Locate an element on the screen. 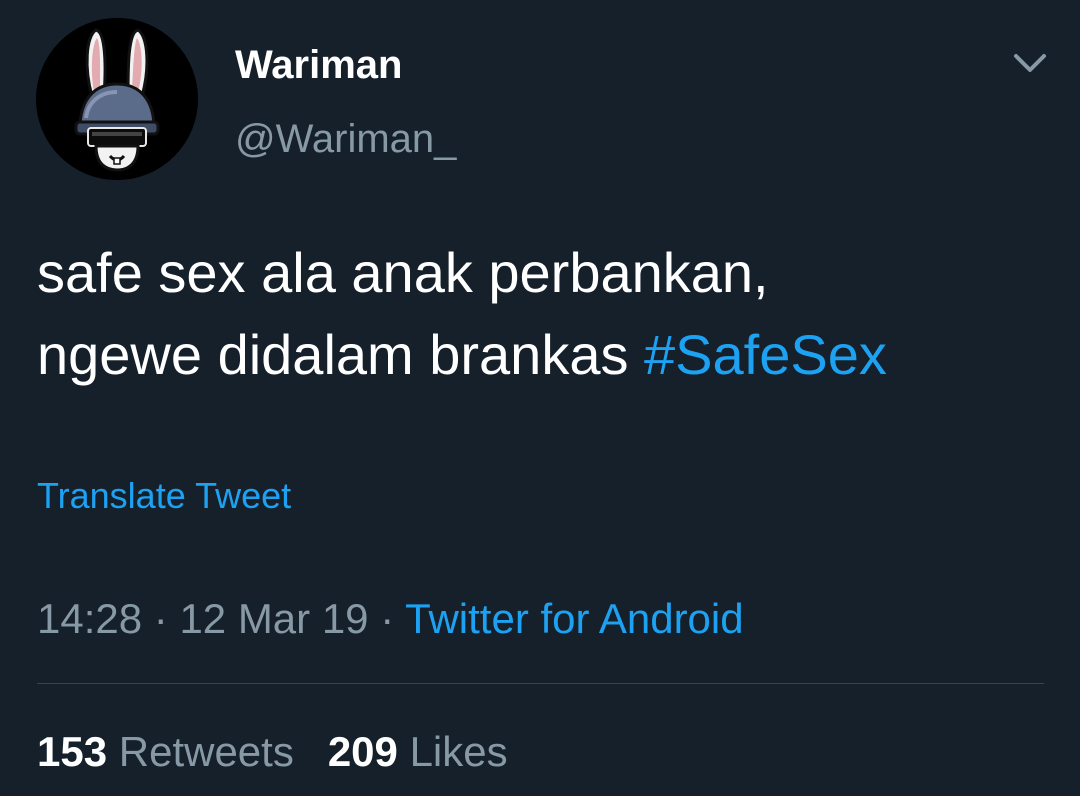 The height and width of the screenshot is (796, 1080). author-display-name: Wariman is located at coordinates (318, 65).